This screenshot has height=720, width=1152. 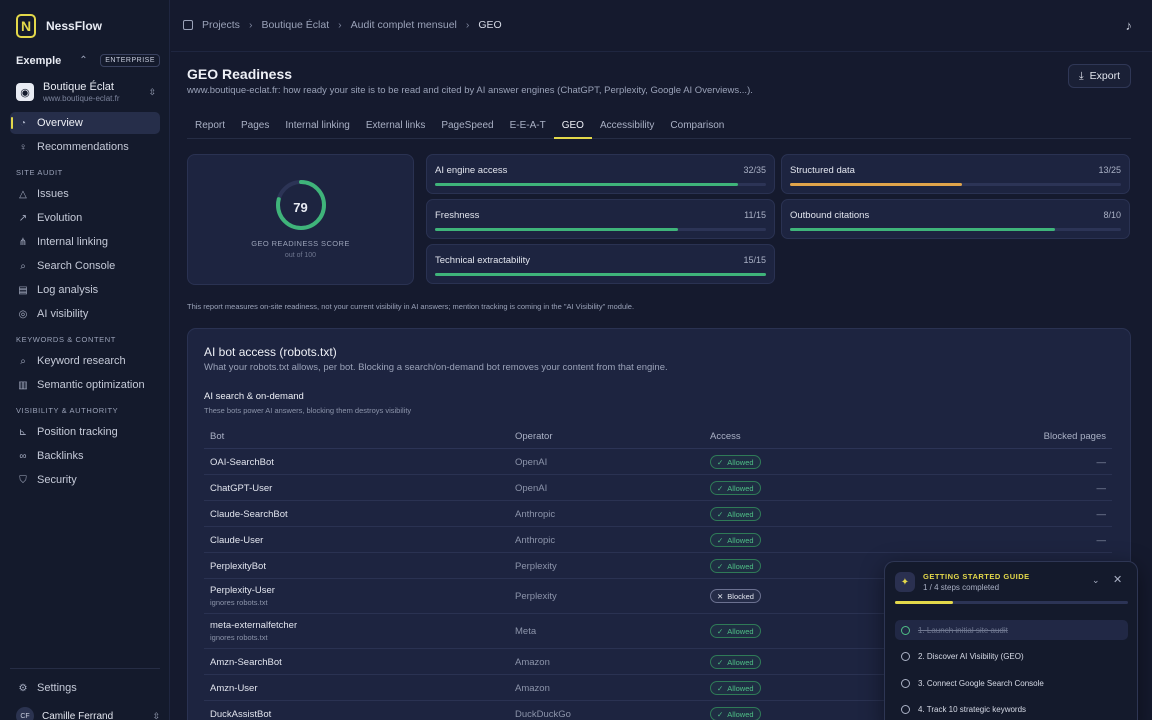 I want to click on breadcrumb-audit: Audit complet mensuel, so click(x=404, y=25).